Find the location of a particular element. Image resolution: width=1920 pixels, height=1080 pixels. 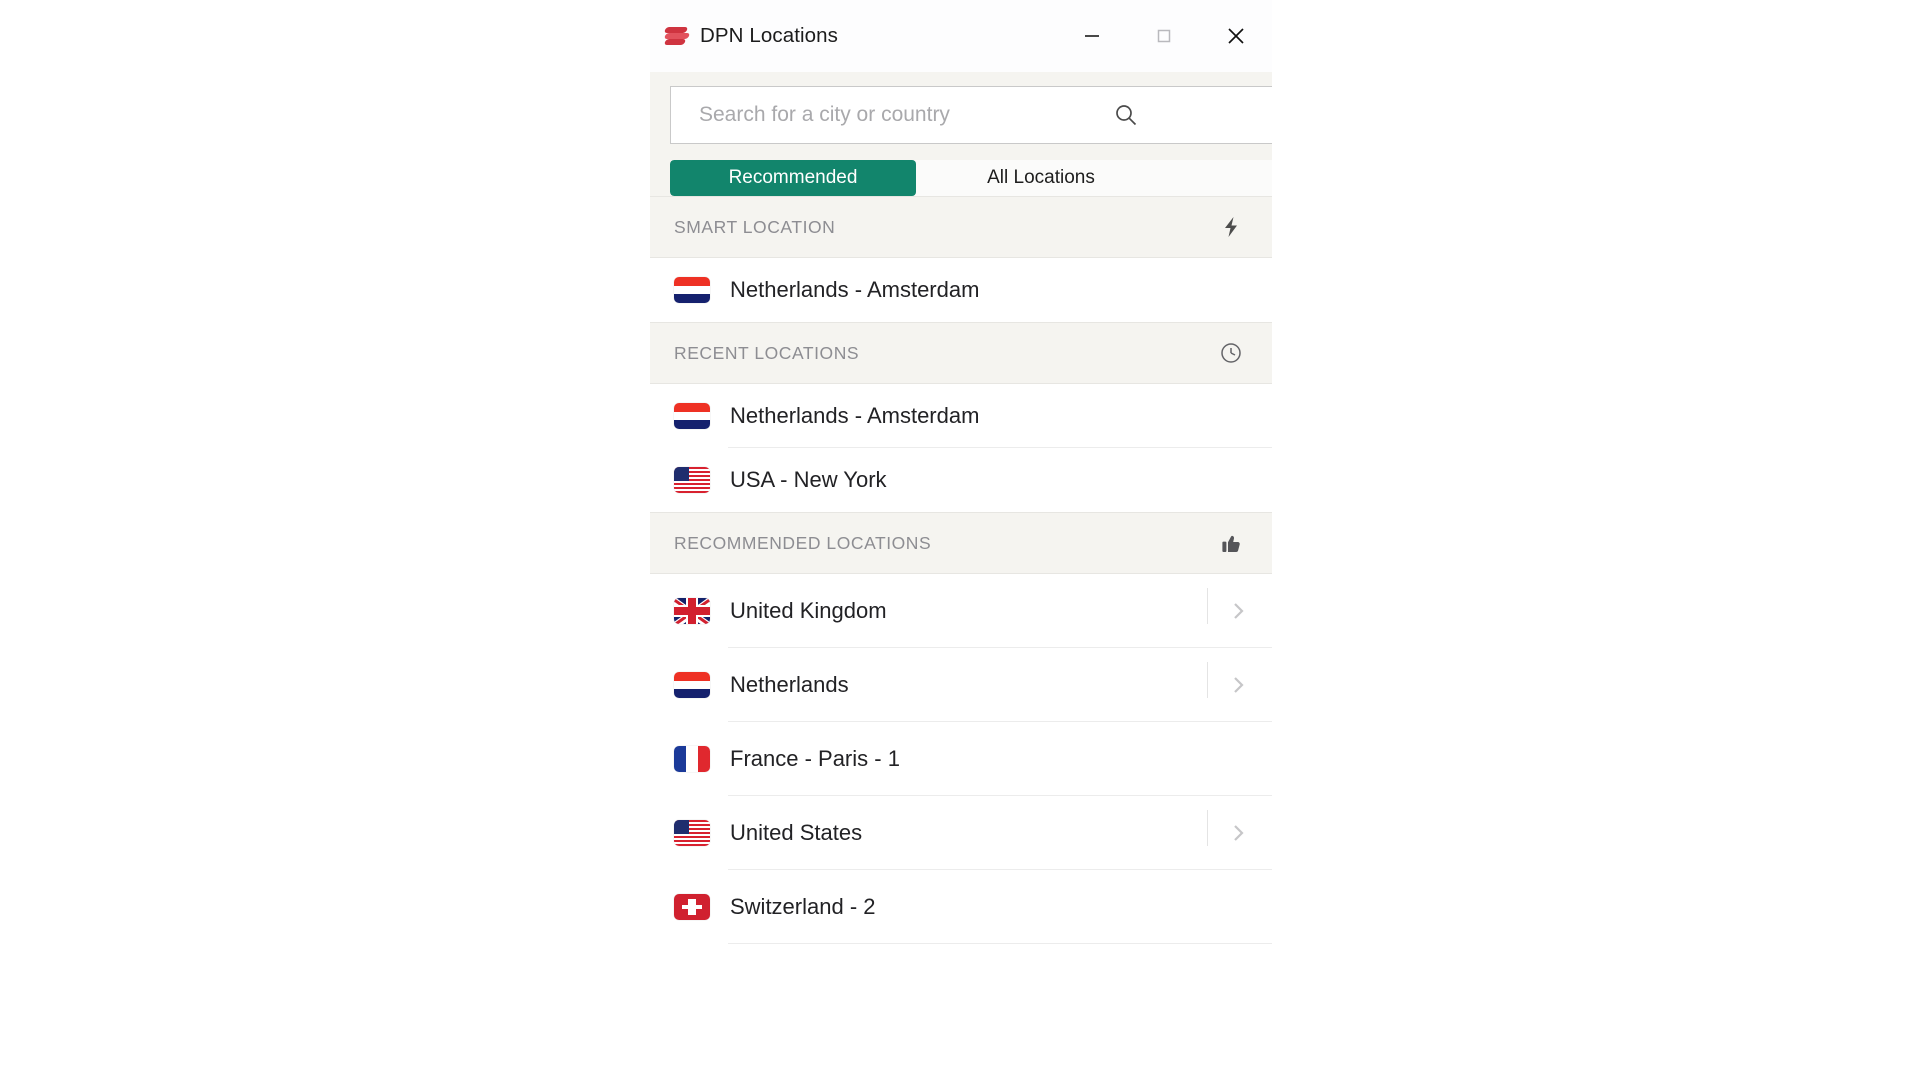

tab-all-locations: All Locations is located at coordinates (1041, 178).